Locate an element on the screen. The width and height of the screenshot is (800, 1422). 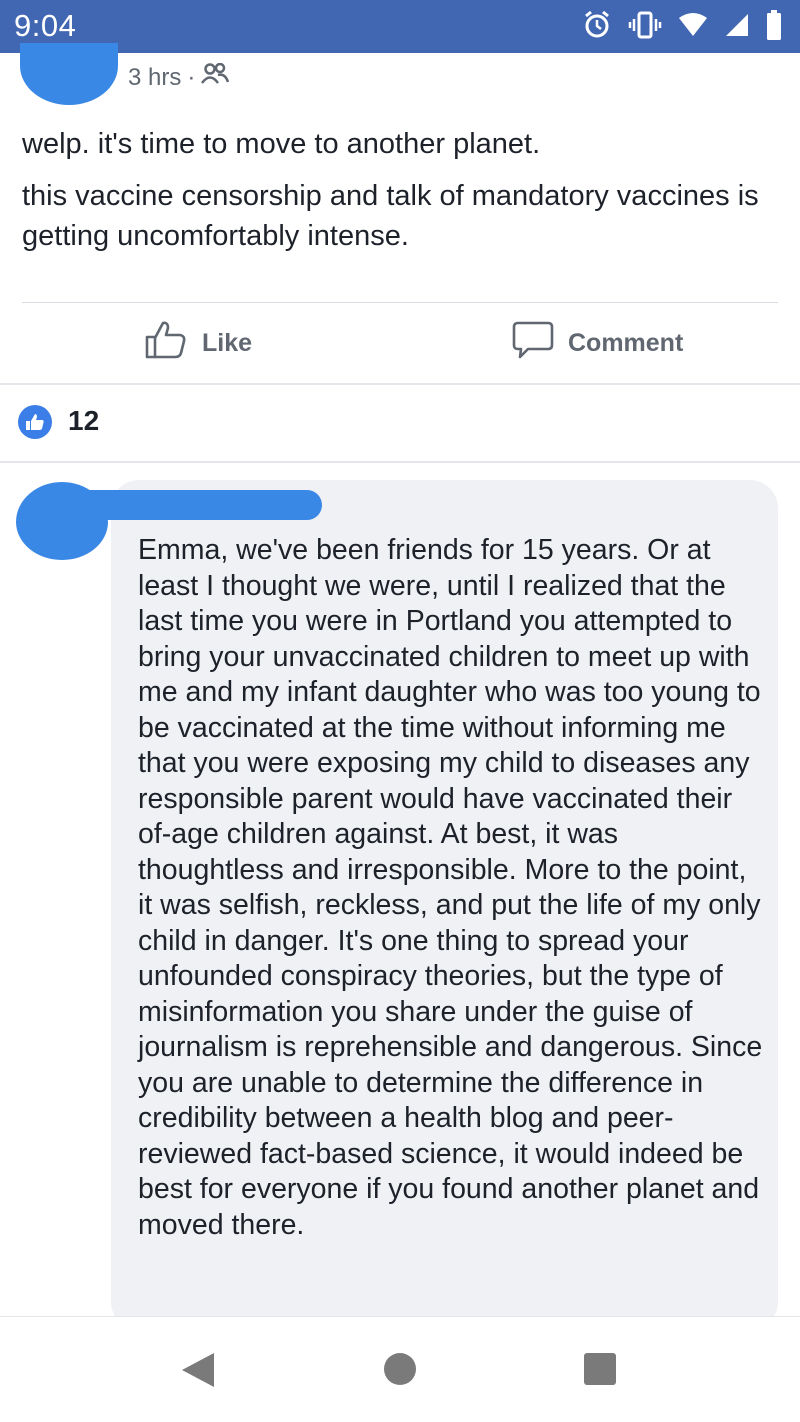
comment-icon is located at coordinates (533, 343).